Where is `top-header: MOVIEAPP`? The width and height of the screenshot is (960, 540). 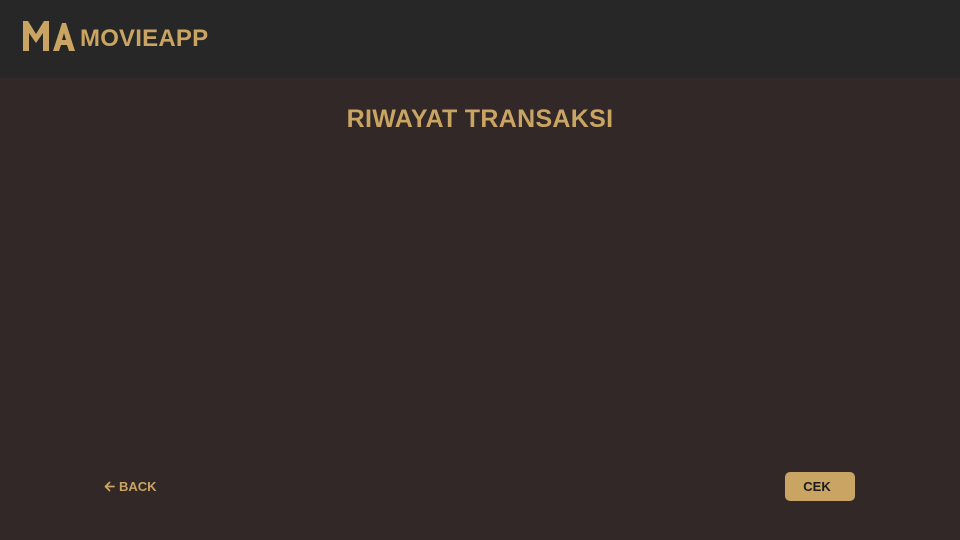
top-header: MOVIEAPP is located at coordinates (480, 39).